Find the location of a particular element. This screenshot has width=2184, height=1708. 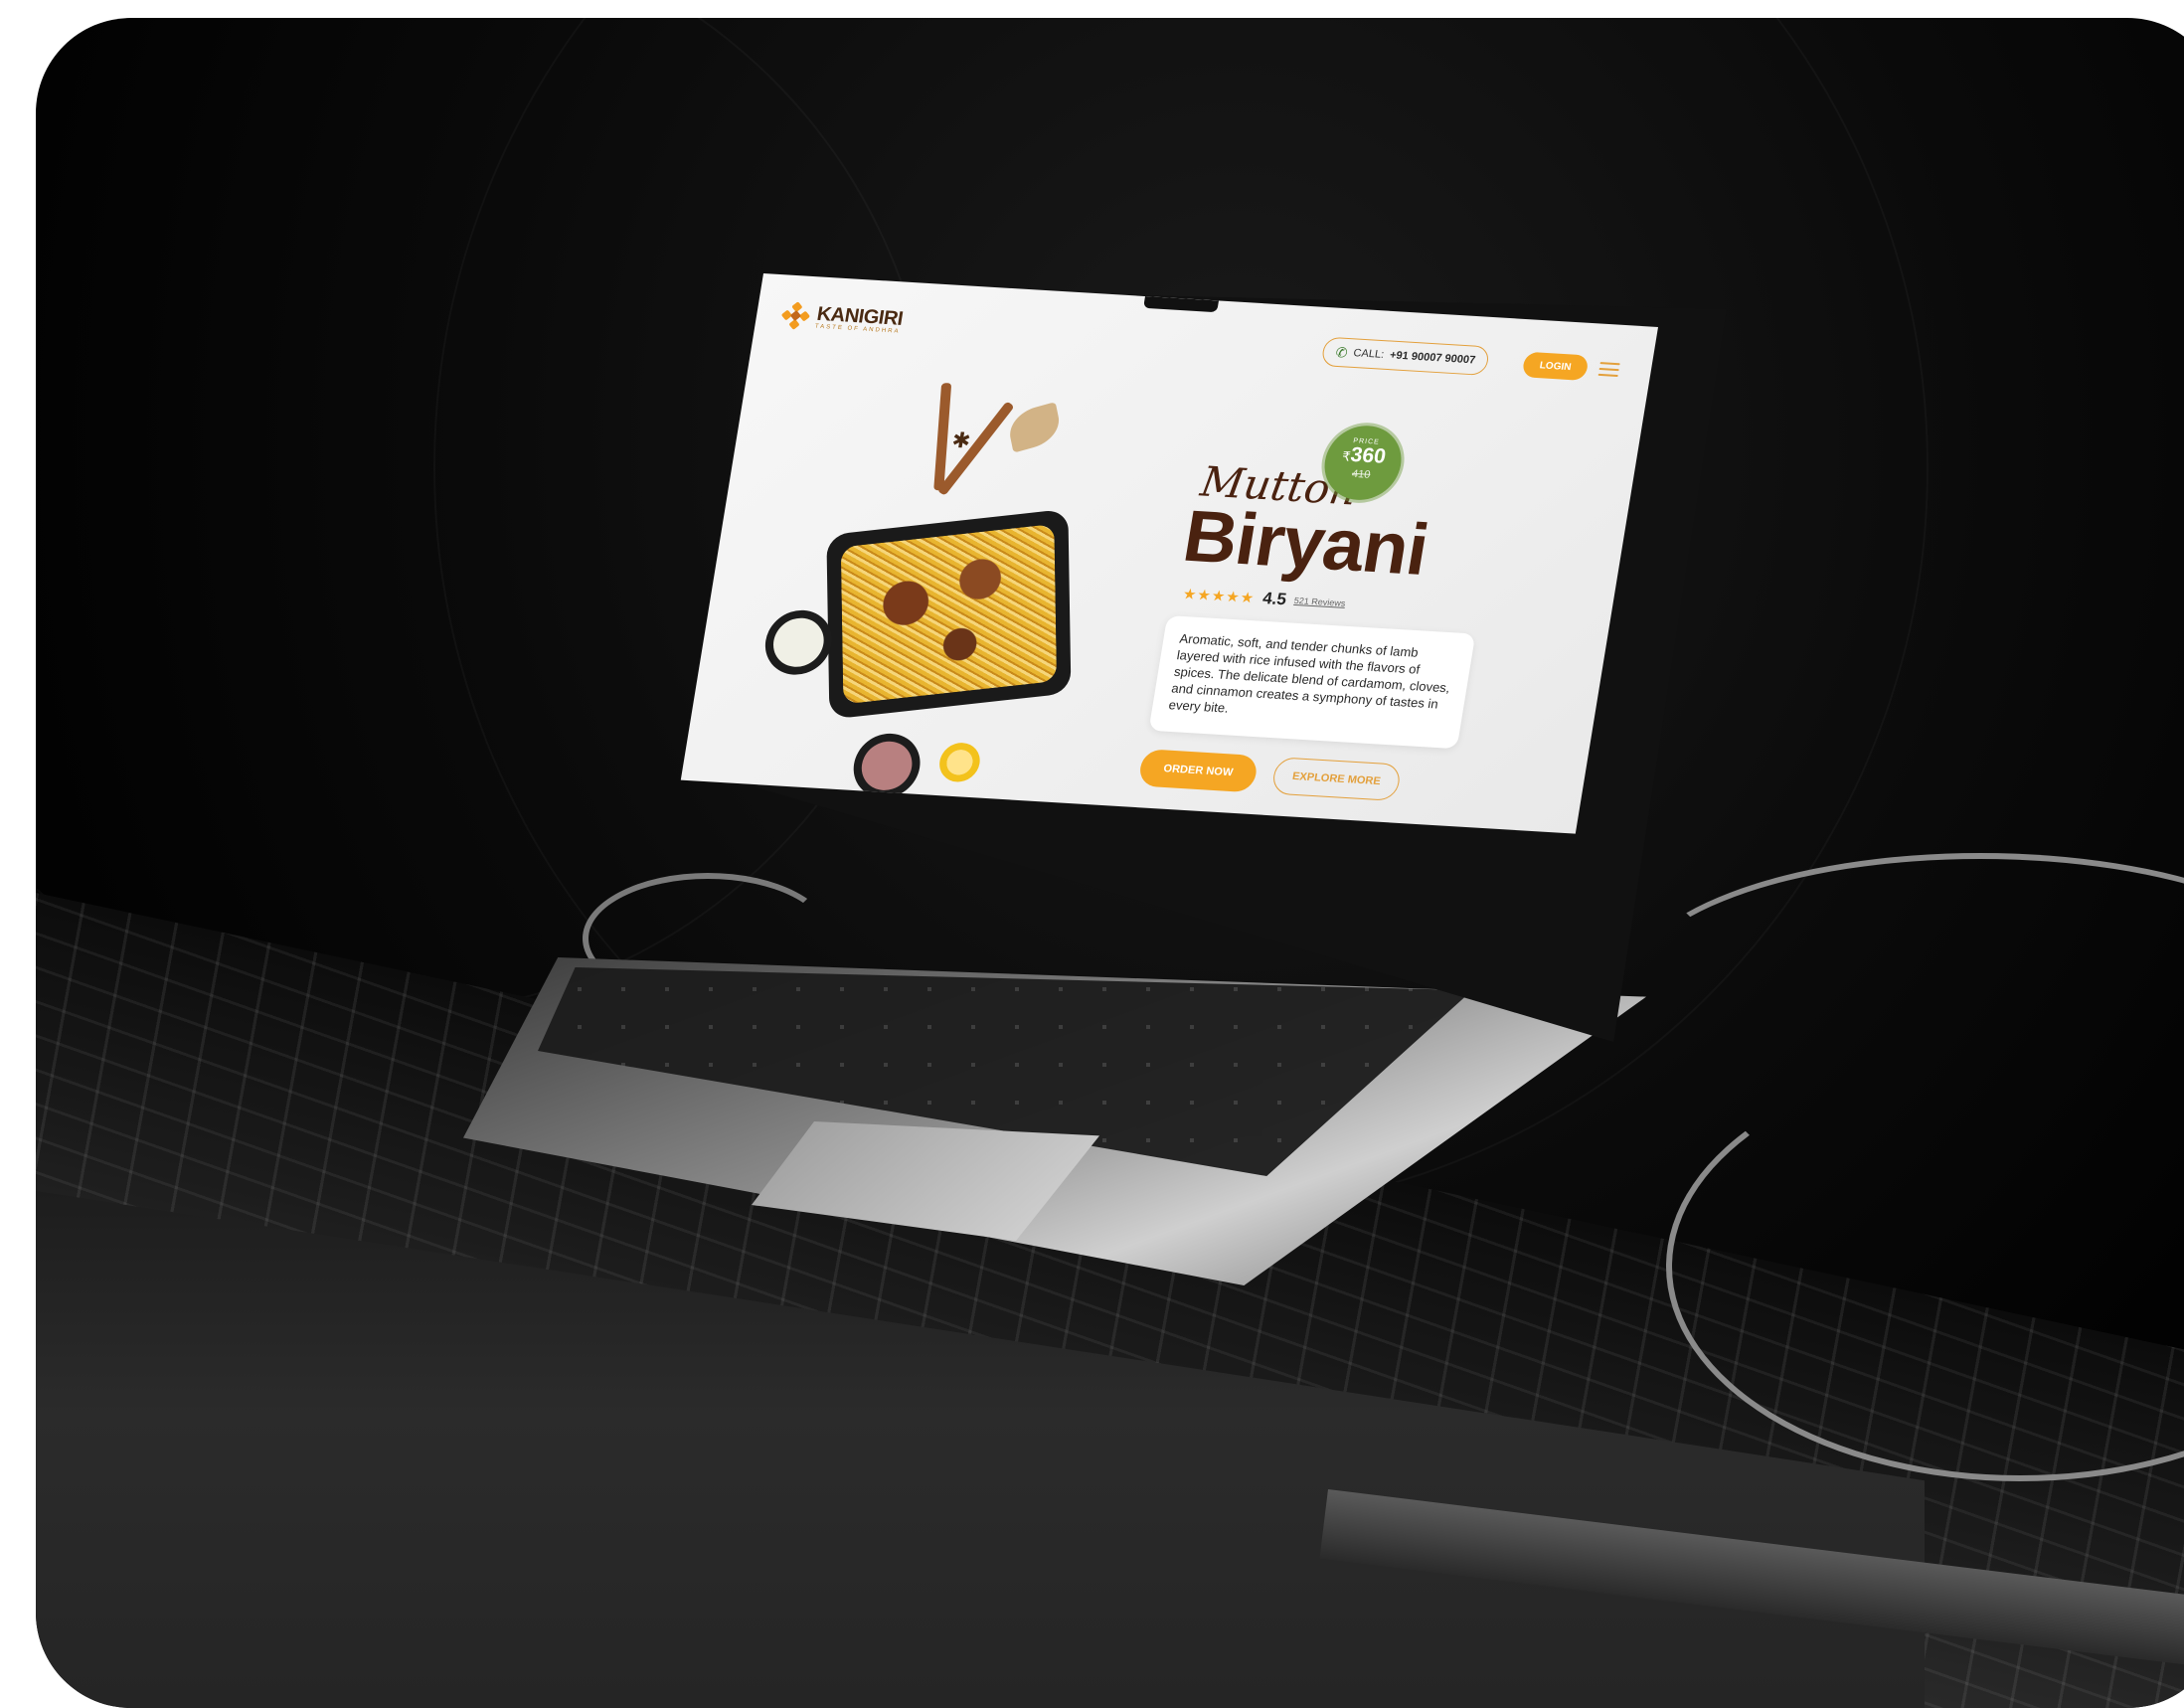

explore-more-button: EXPLORE MORE is located at coordinates (1336, 779).